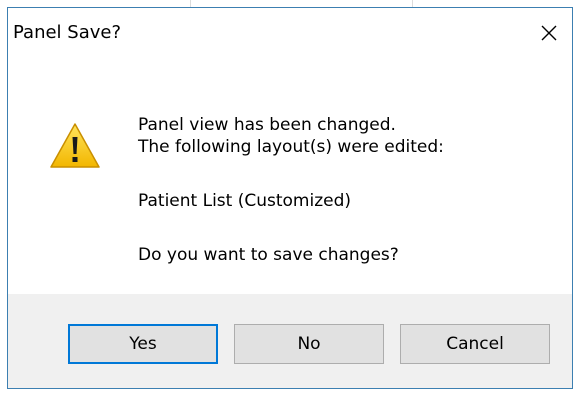 Image resolution: width=581 pixels, height=397 pixels. I want to click on close-button, so click(549, 33).